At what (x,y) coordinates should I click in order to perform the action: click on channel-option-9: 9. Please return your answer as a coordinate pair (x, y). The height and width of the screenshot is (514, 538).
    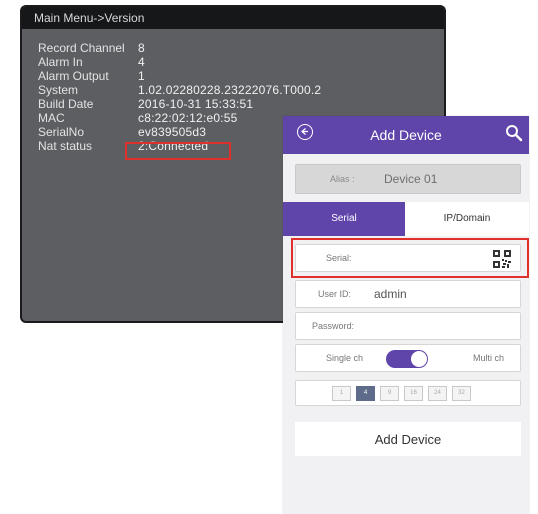
    Looking at the image, I should click on (389, 393).